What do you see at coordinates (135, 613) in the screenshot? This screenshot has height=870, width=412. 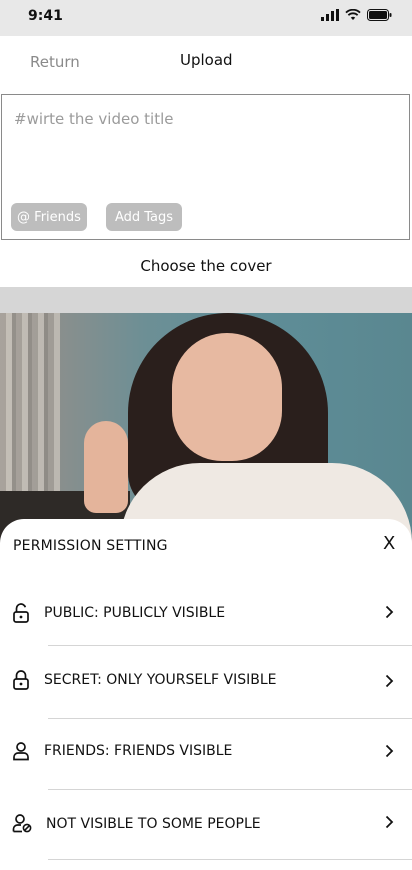 I see `permission-item-label: PUBLIC: PUBLICLY VISIBLE` at bounding box center [135, 613].